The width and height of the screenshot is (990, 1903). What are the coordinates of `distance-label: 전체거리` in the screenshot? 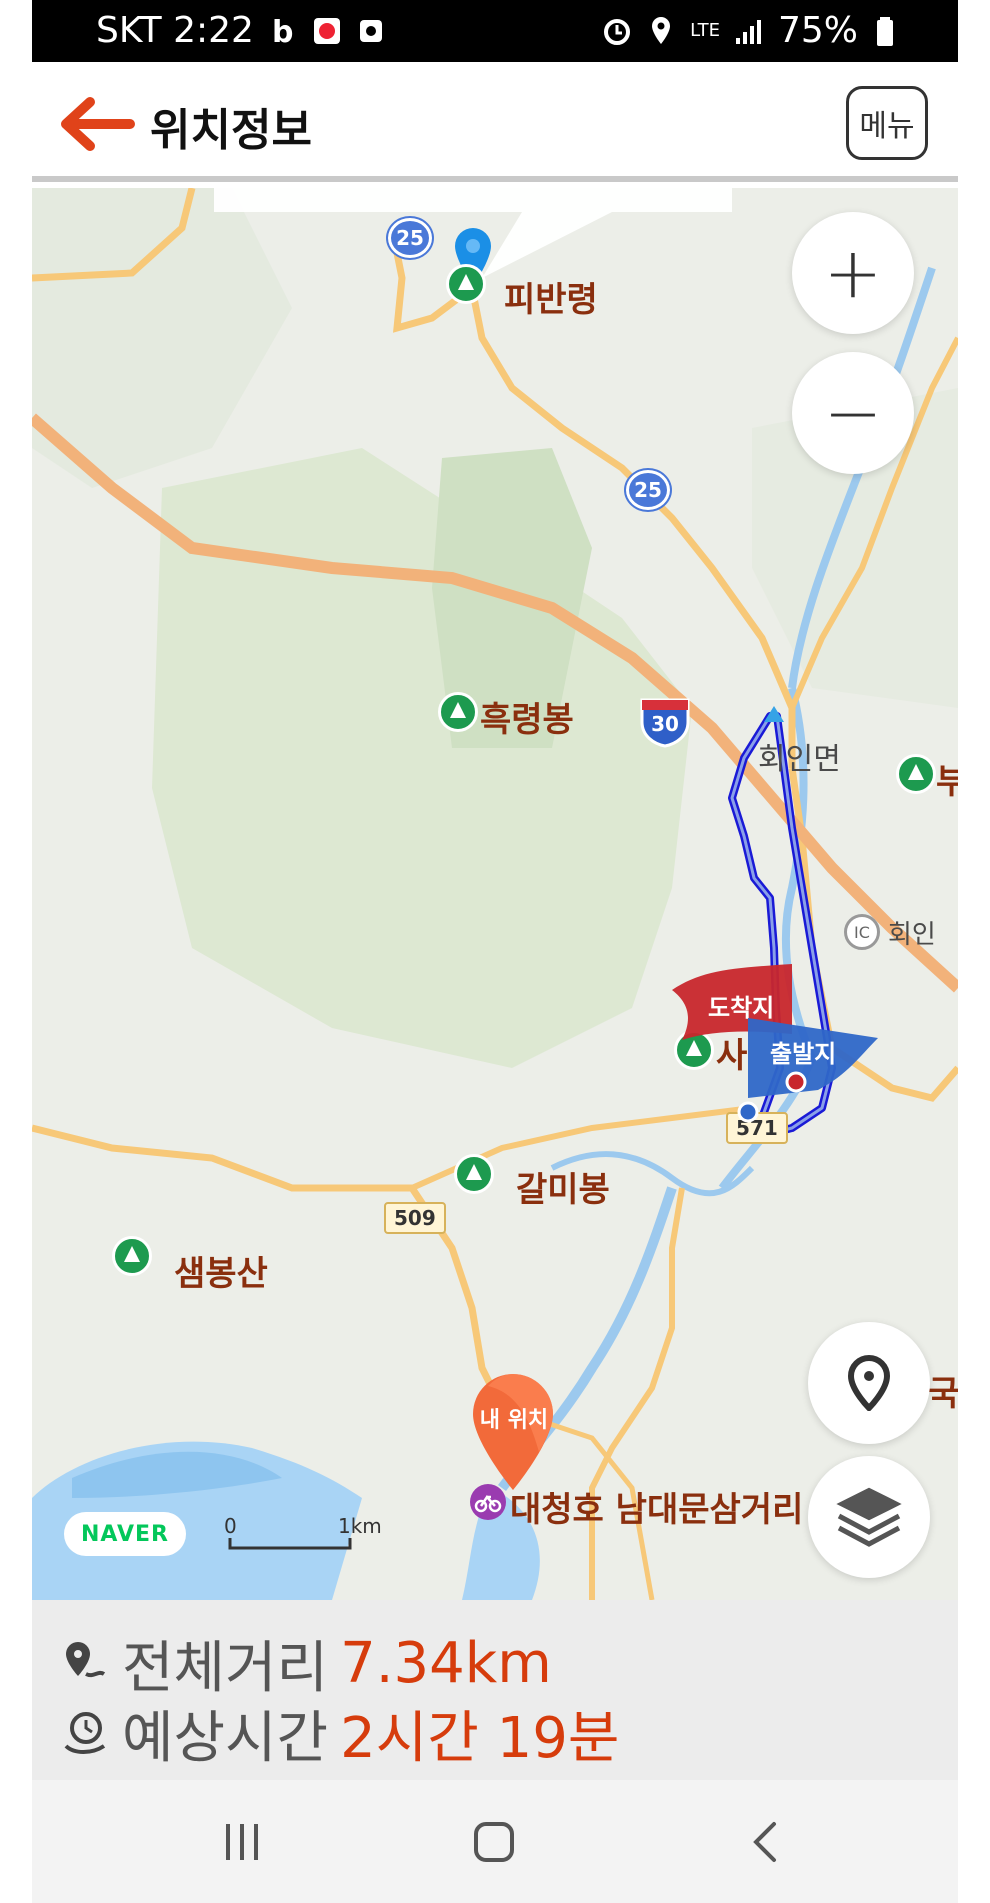 It's located at (225, 1668).